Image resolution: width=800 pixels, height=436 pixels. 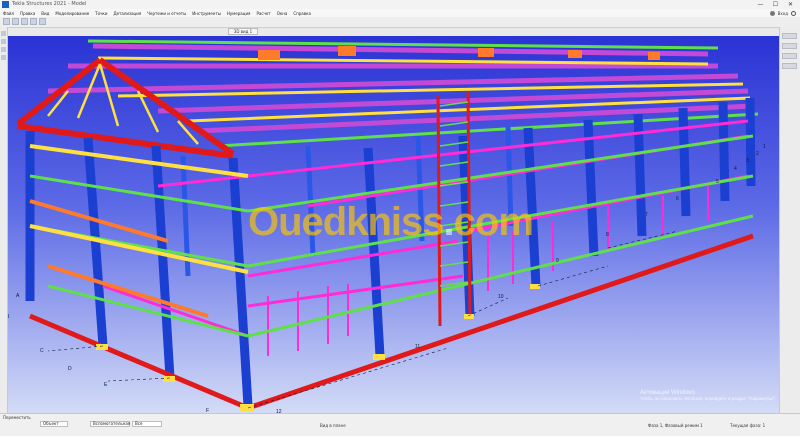 What do you see at coordinates (675, 425) in the screenshot?
I see `status-phase: Фаза 1, Фазовый режим 1` at bounding box center [675, 425].